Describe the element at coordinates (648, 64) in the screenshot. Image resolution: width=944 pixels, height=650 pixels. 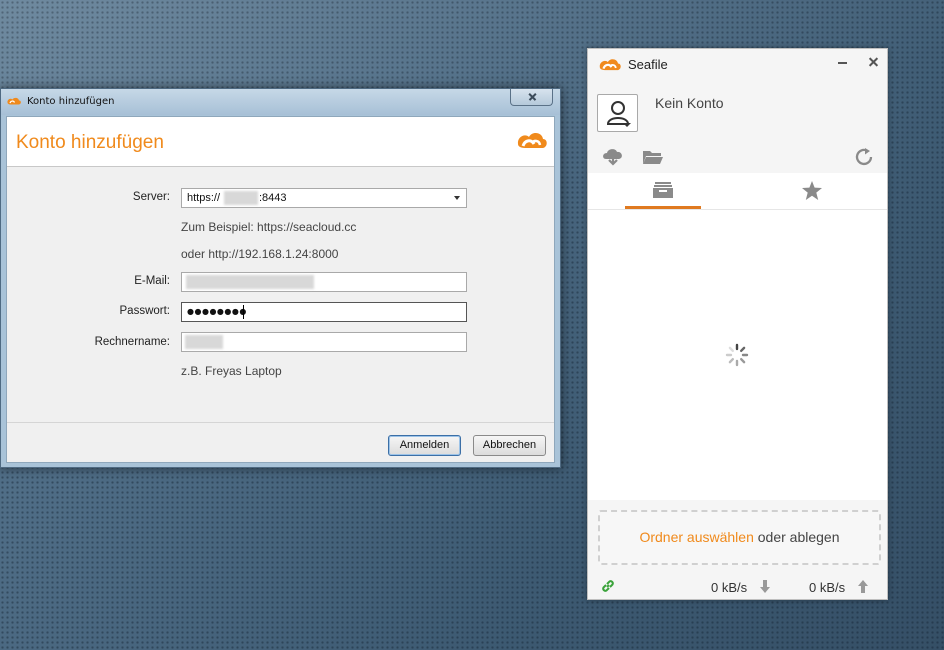
I see `window-title: Seafile` at that location.